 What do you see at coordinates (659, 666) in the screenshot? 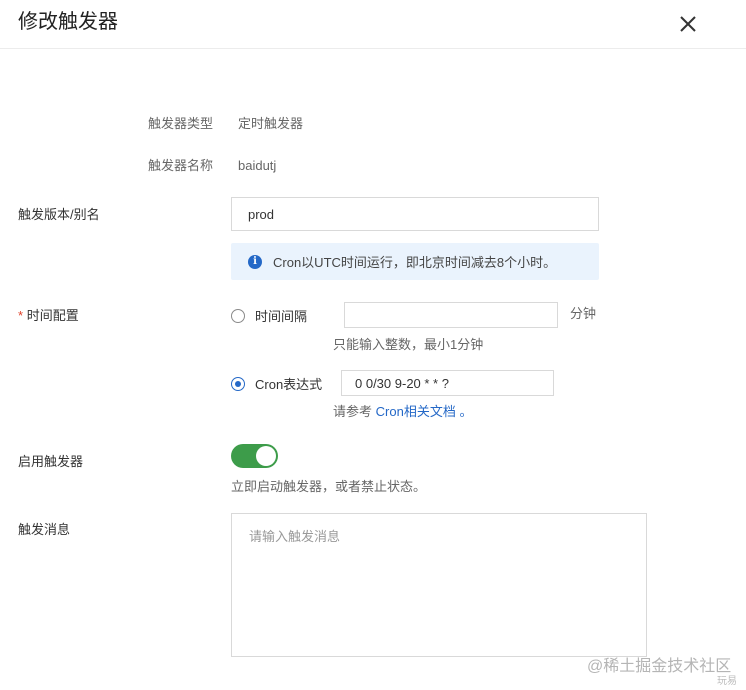
I see `watermark-text: @稀土掘金技术社区` at bounding box center [659, 666].